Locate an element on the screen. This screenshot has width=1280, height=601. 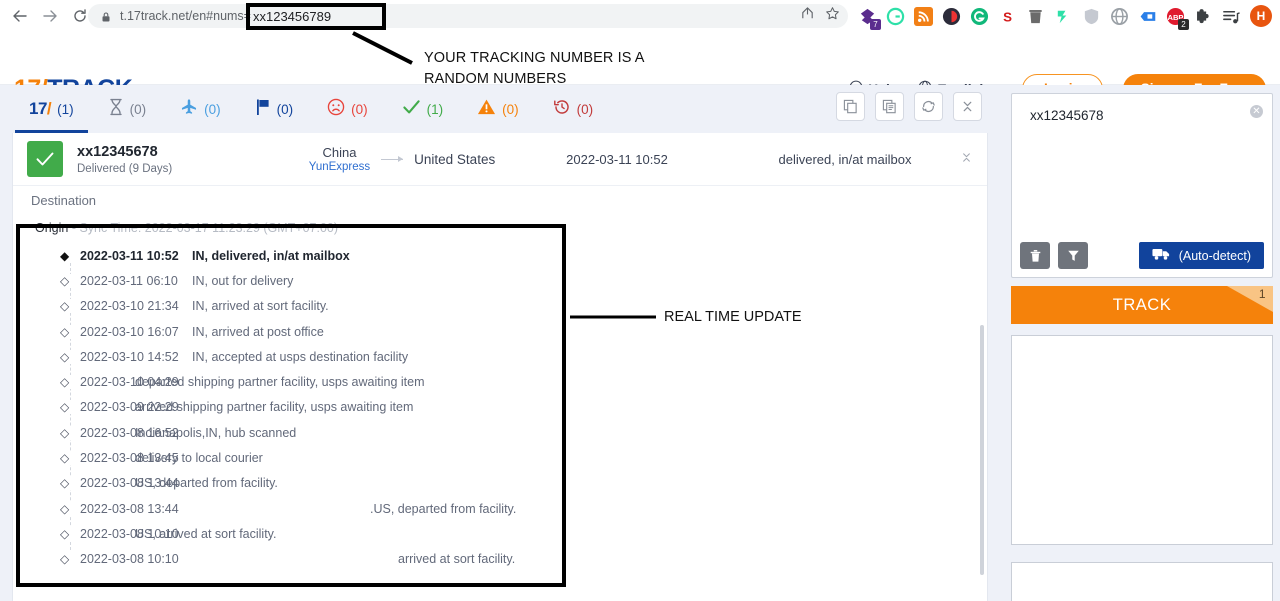
event-description: delivery to local courier is located at coordinates (199, 458).